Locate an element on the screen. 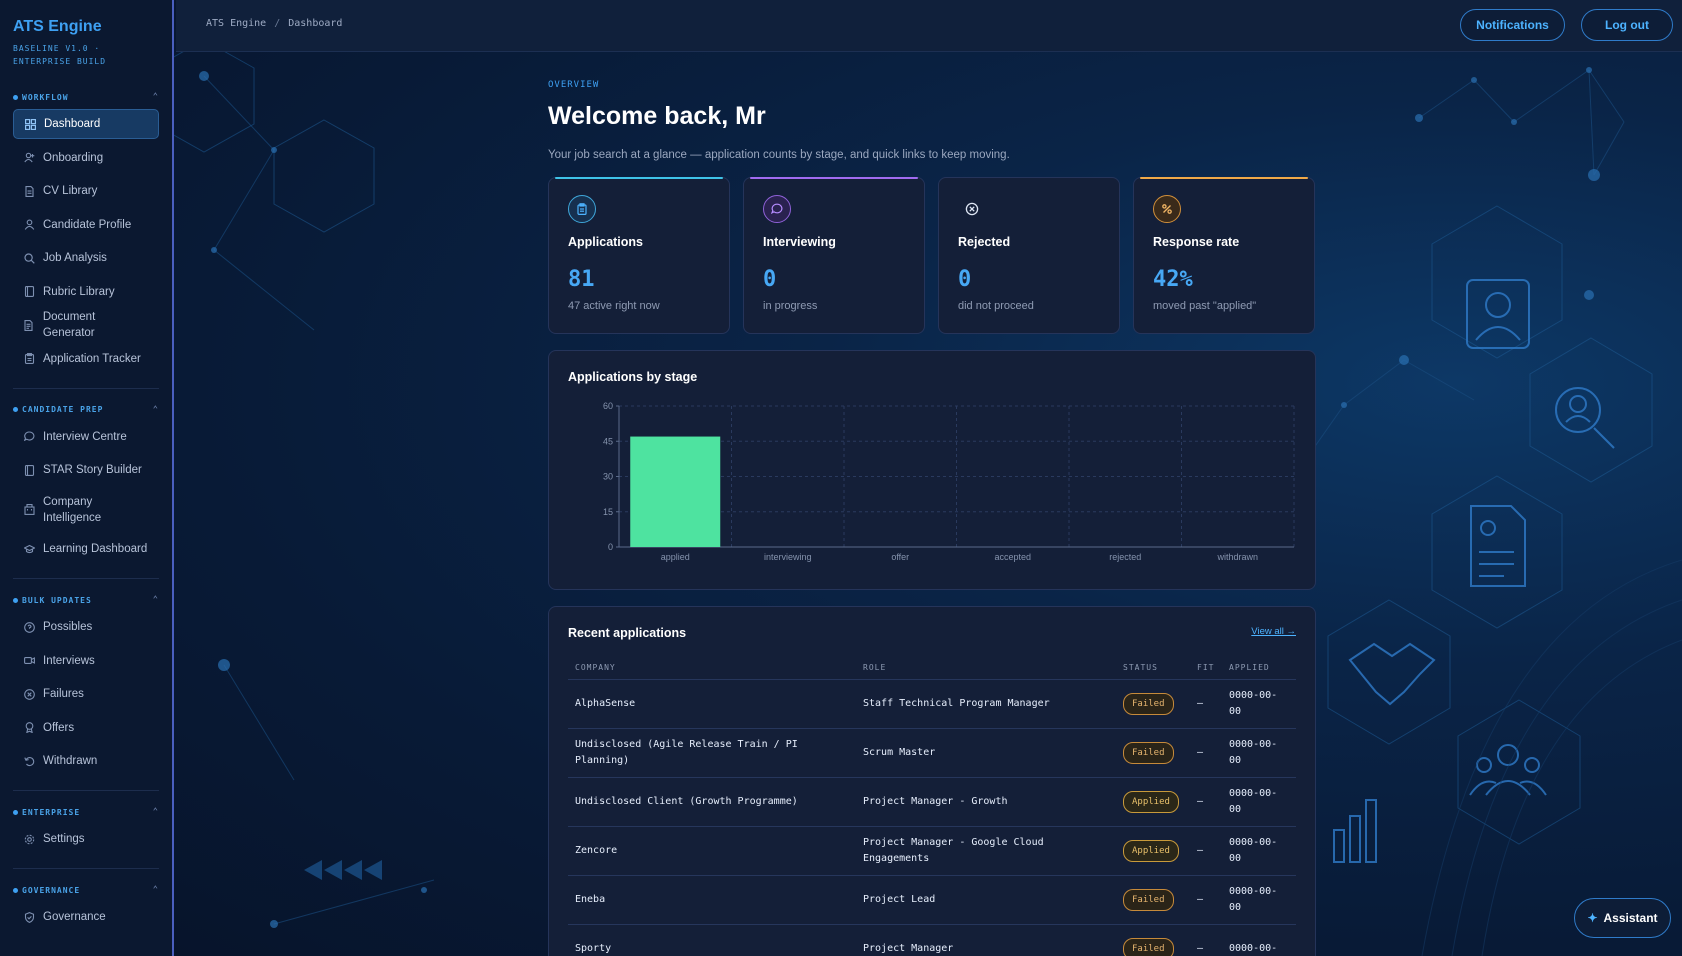  sidebar-item-application-tracker: Application Tracker is located at coordinates (86, 359).